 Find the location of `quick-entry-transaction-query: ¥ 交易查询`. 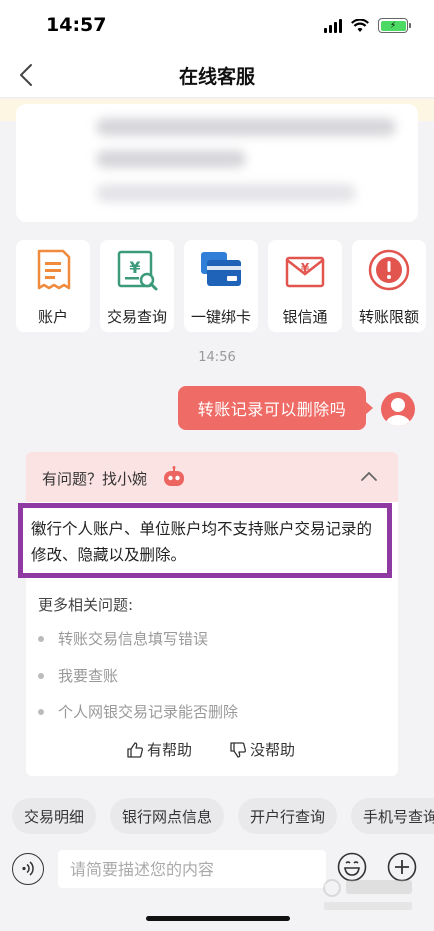

quick-entry-transaction-query: ¥ 交易查询 is located at coordinates (137, 286).